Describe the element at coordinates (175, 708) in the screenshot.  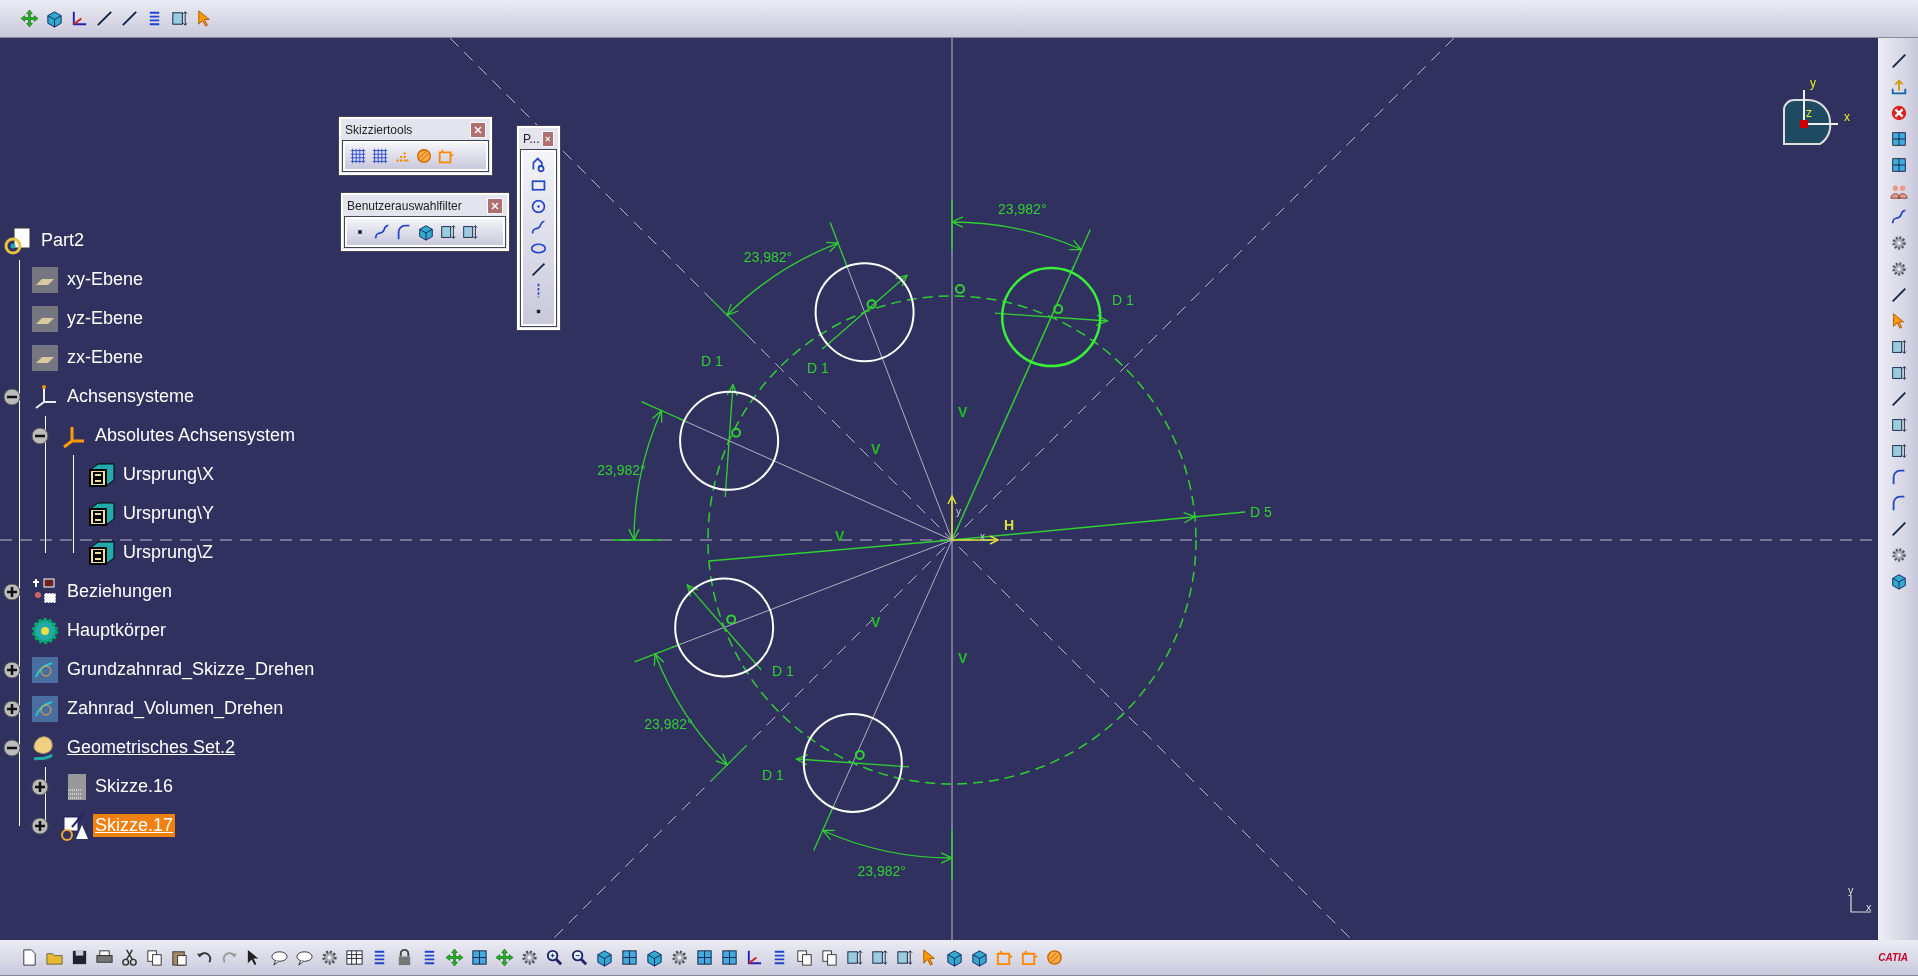
I see `tree-item: Zahnrad_Volumen_Drehen` at that location.